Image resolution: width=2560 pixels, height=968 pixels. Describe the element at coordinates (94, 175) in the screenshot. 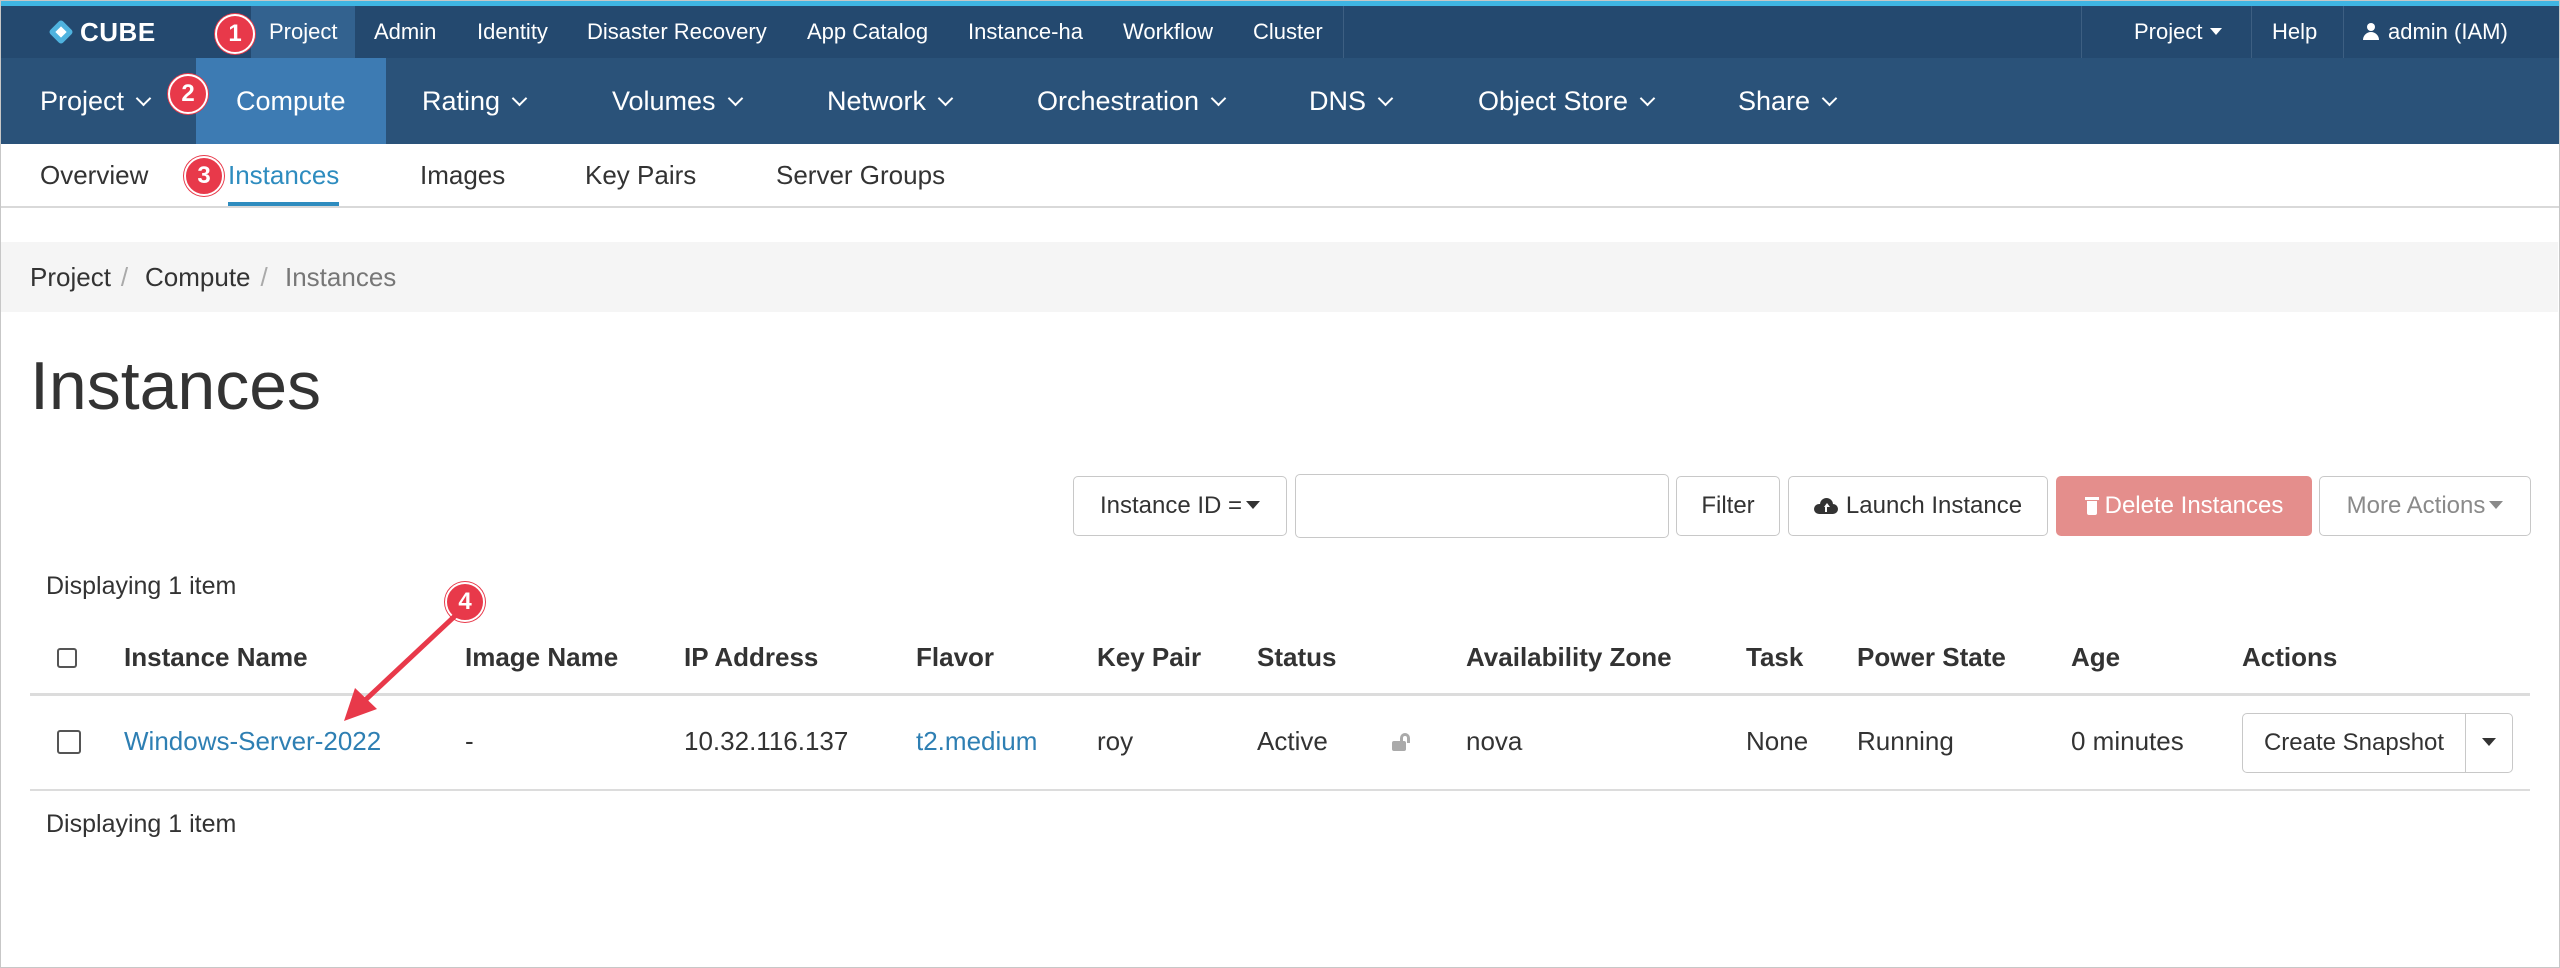

I see `tab-overview: Overview` at that location.